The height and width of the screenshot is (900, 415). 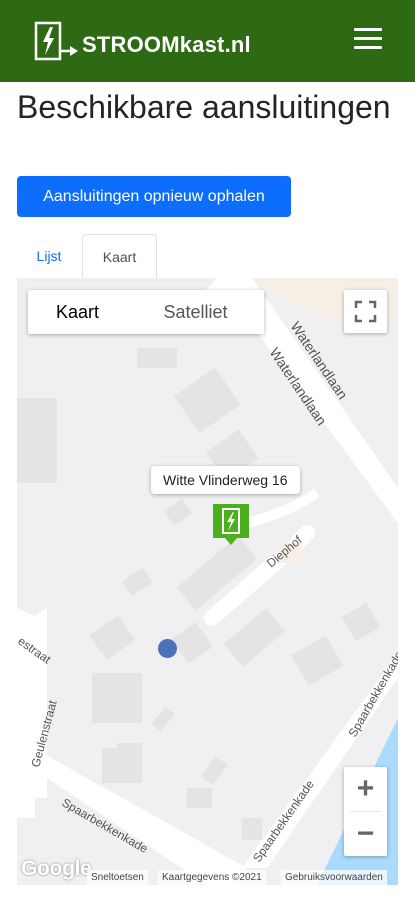 I want to click on reload-connections-button: Aansluitingen opnieuw ophalen, so click(x=154, y=196).